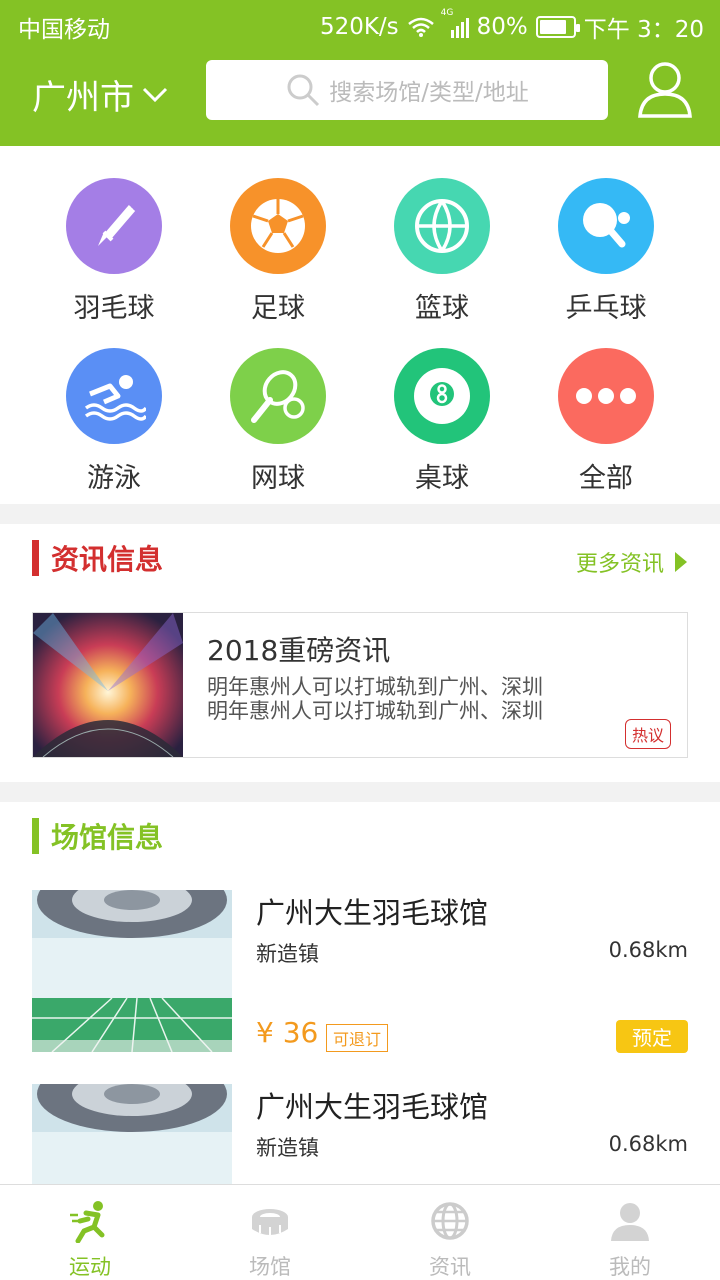  Describe the element at coordinates (357, 1038) in the screenshot. I see `refundable-badge: 可退订` at that location.